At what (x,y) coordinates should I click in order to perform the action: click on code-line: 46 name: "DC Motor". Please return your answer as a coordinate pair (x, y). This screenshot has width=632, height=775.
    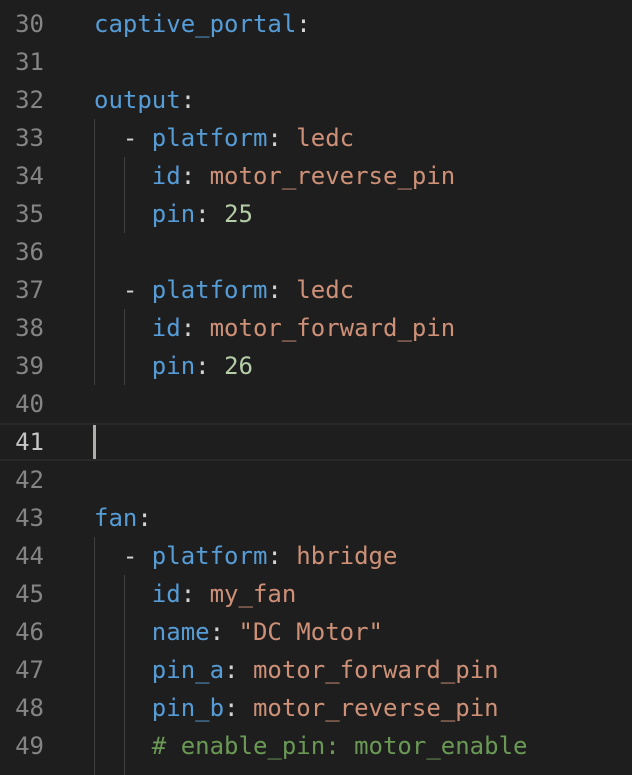
    Looking at the image, I should click on (316, 632).